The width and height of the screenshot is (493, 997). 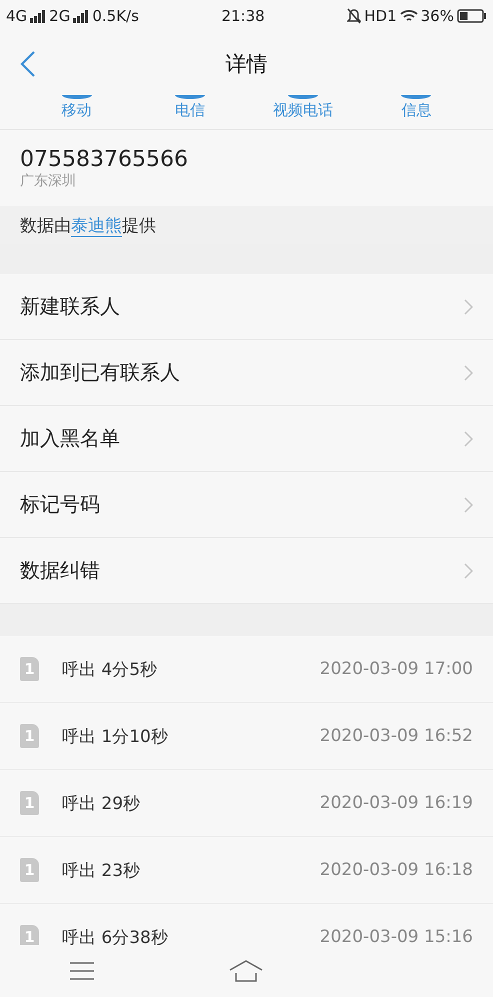 I want to click on call-type-duration: 呼出 1分10秒, so click(x=115, y=737).